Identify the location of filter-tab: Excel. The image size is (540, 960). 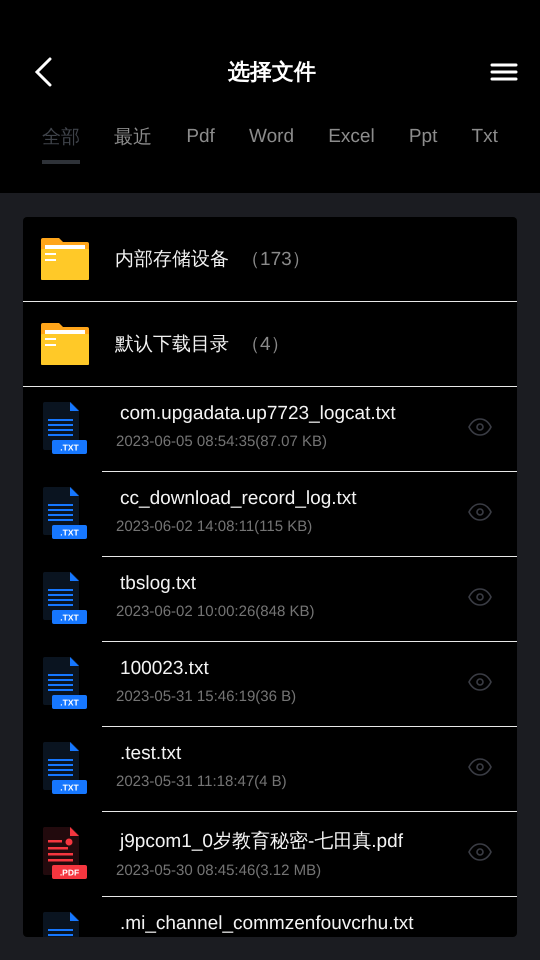
(351, 144).